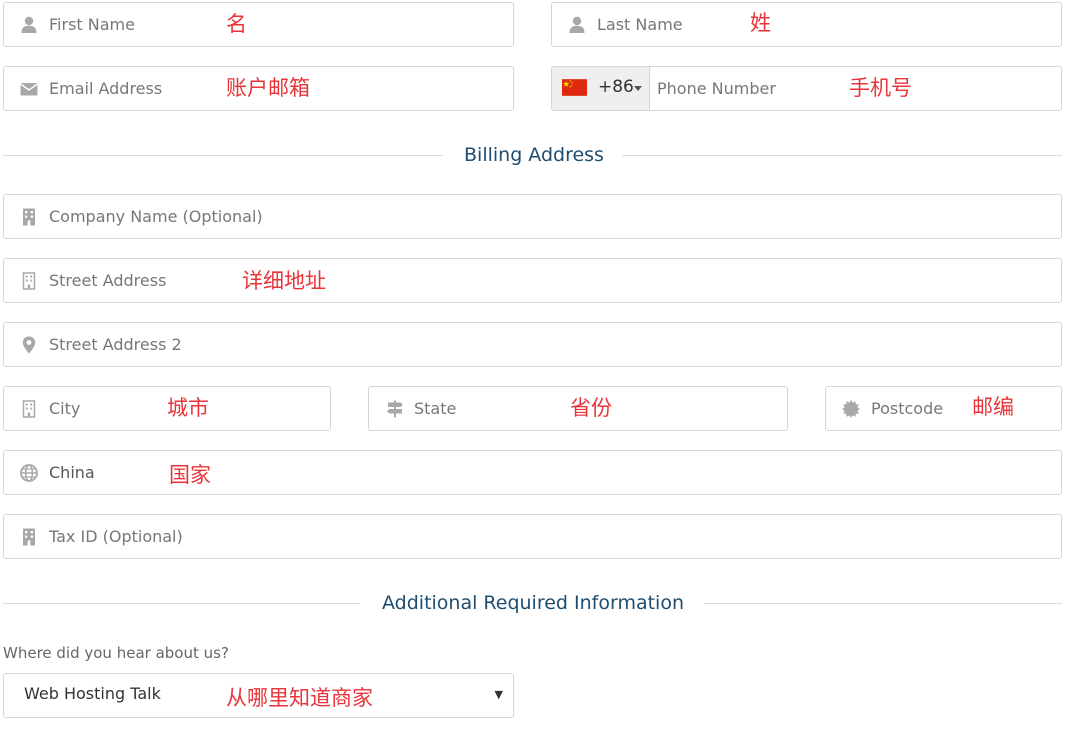 This screenshot has width=1068, height=743. What do you see at coordinates (223, 155) in the screenshot?
I see `billing-divider-left` at bounding box center [223, 155].